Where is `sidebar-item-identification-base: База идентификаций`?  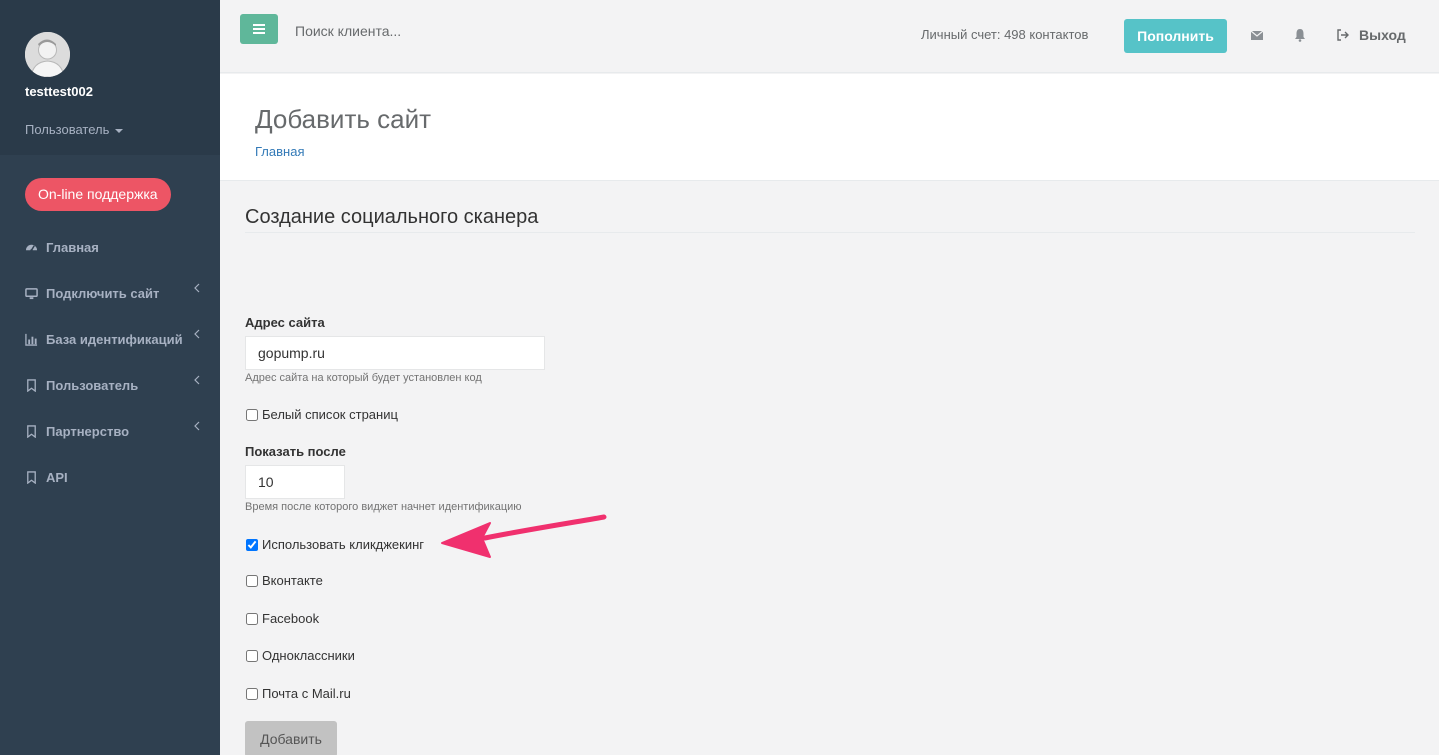
sidebar-item-identification-base: База идентификаций is located at coordinates (110, 339).